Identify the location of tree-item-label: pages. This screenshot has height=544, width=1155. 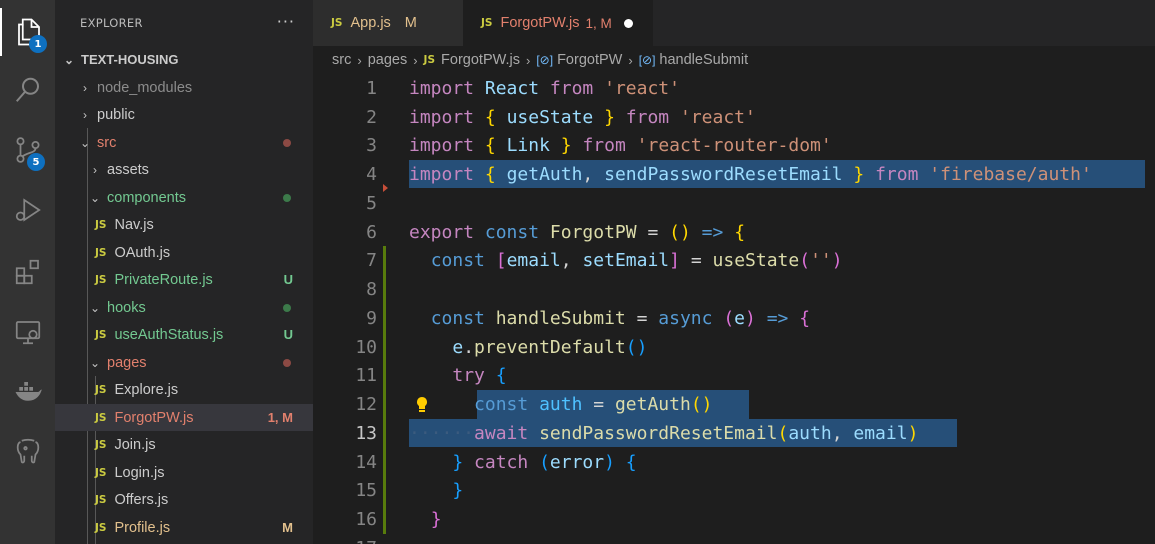
(127, 362).